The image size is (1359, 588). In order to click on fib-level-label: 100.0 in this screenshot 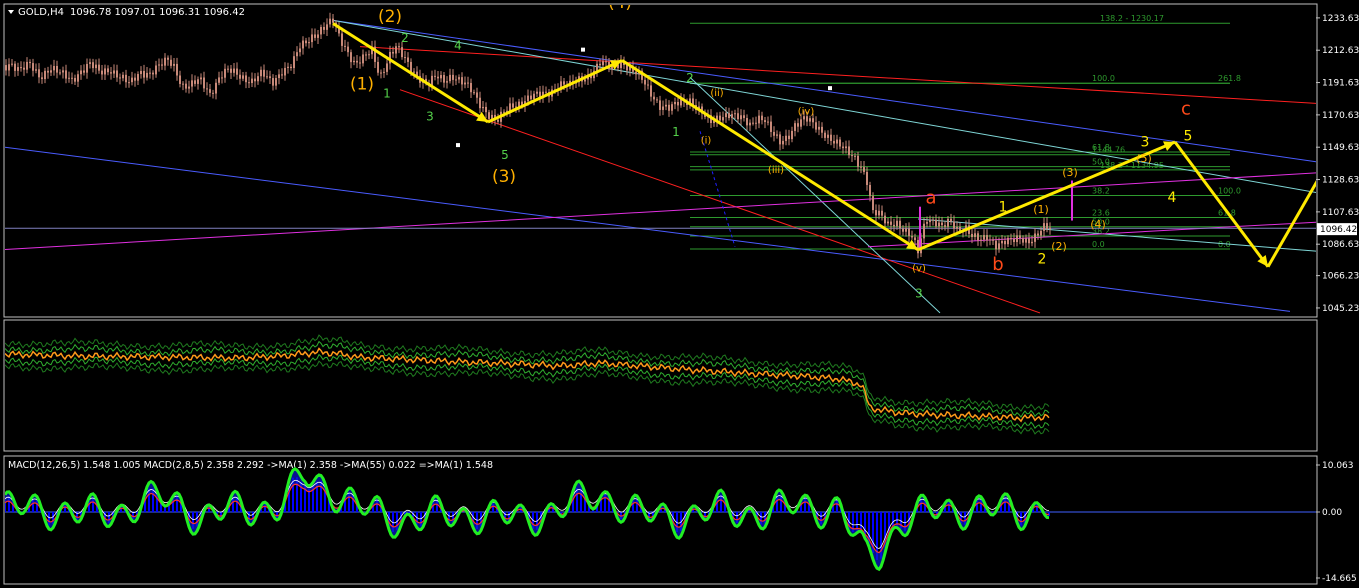, I will do `click(1229, 190)`.